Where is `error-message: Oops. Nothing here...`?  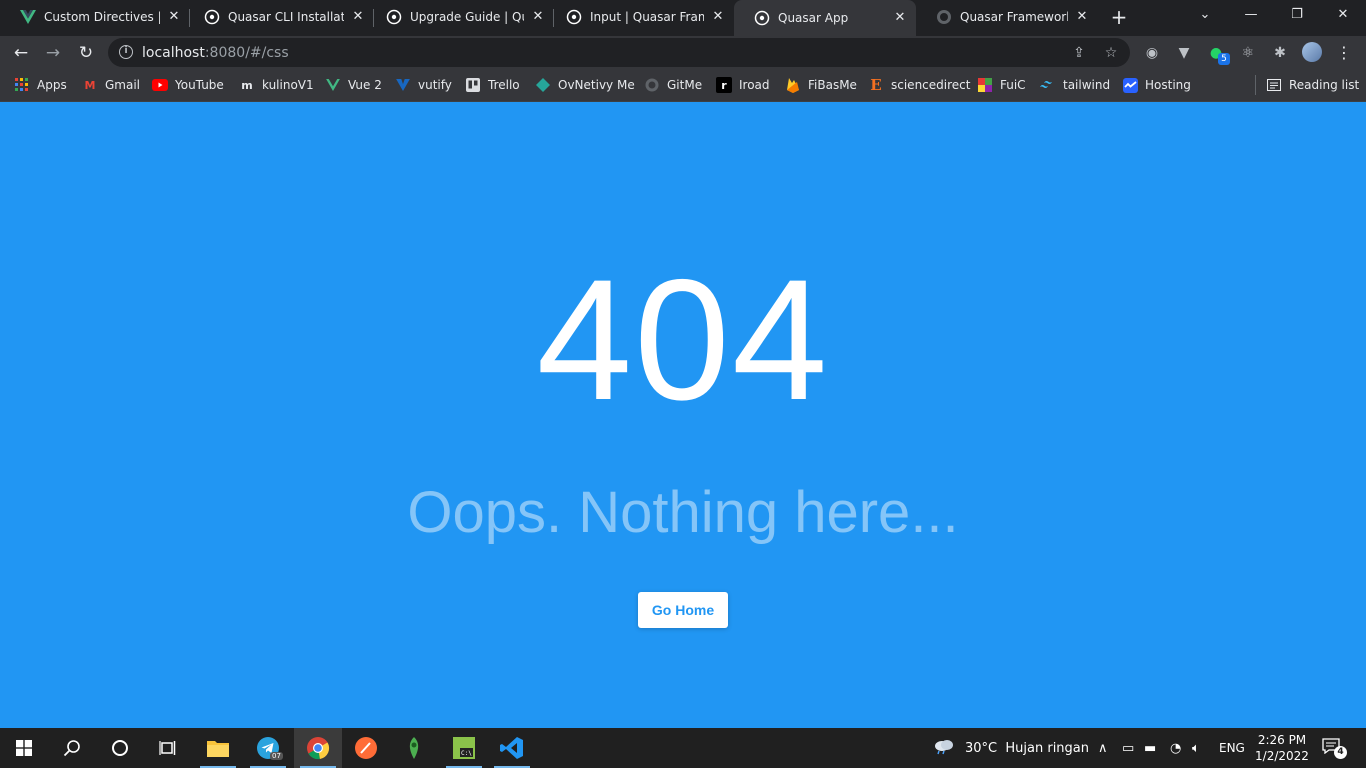 error-message: Oops. Nothing here... is located at coordinates (683, 512).